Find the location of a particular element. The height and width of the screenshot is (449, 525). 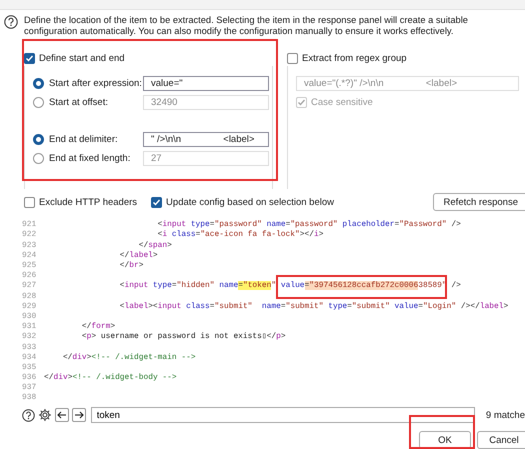

left-arrow-icon is located at coordinates (61, 415).